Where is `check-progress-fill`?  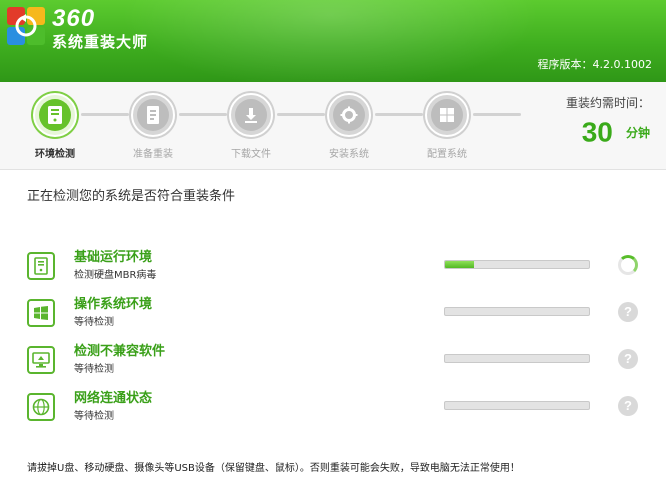
check-progress-fill is located at coordinates (459, 264).